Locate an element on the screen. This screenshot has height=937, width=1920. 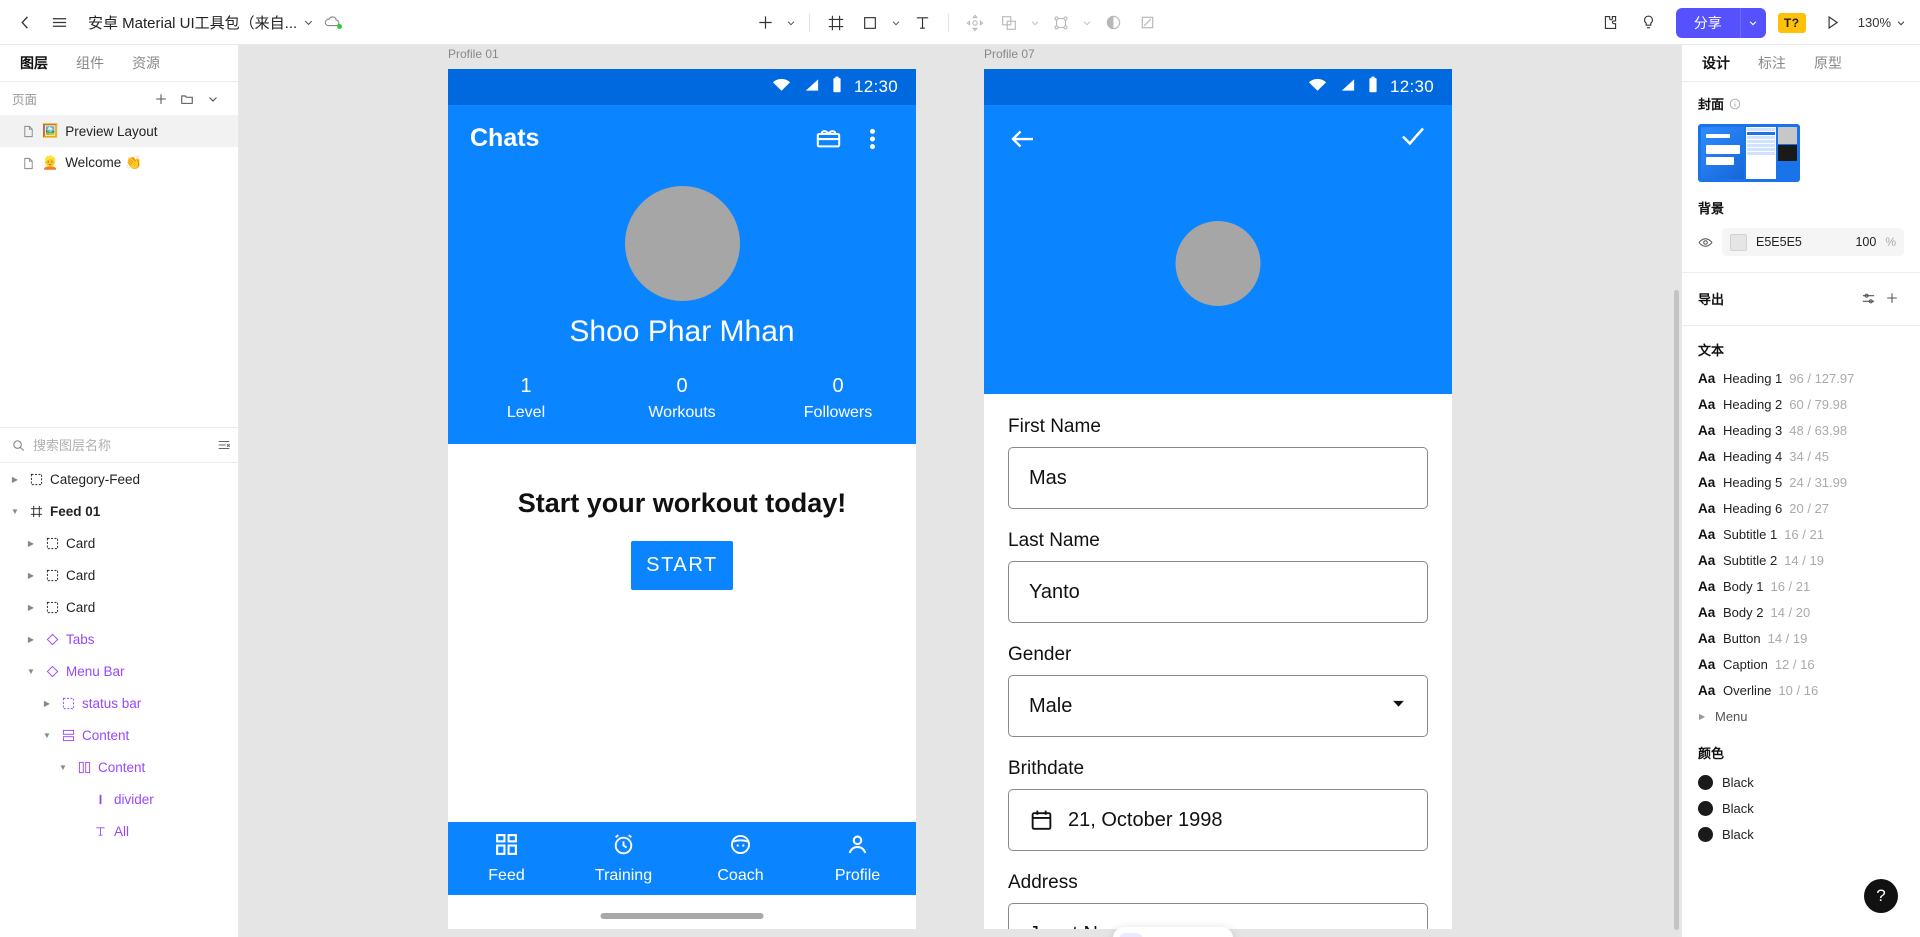
tab-design: 设计 is located at coordinates (1716, 63).